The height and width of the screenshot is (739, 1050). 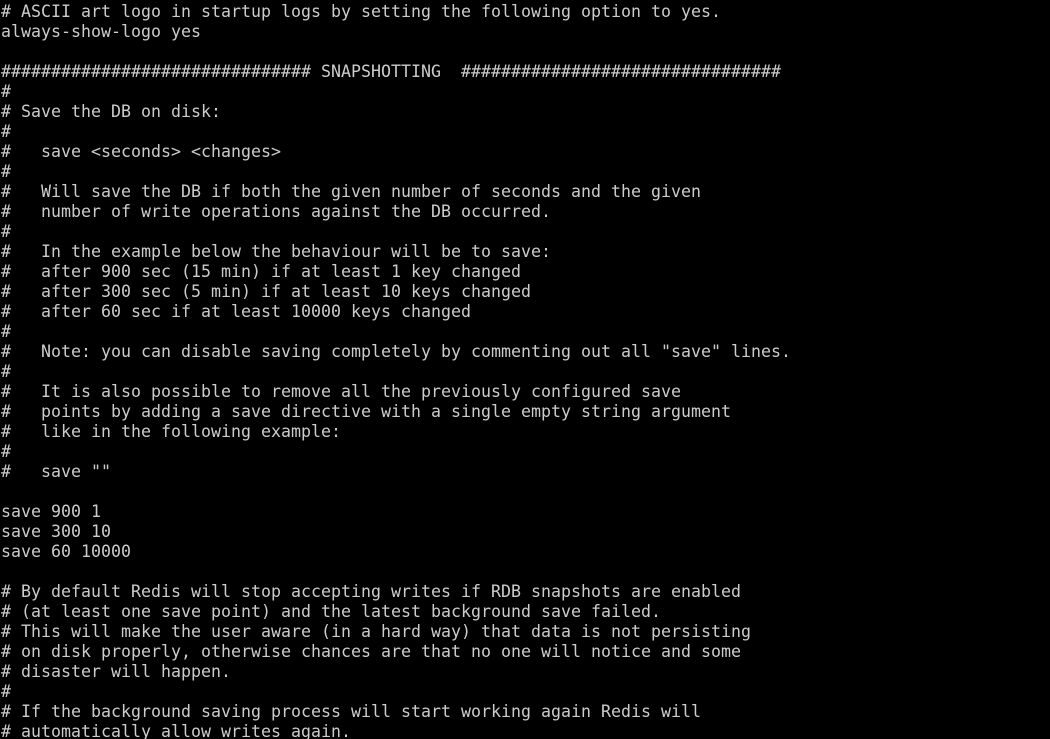 I want to click on terminal-line: # like in the following example:, so click(x=171, y=431).